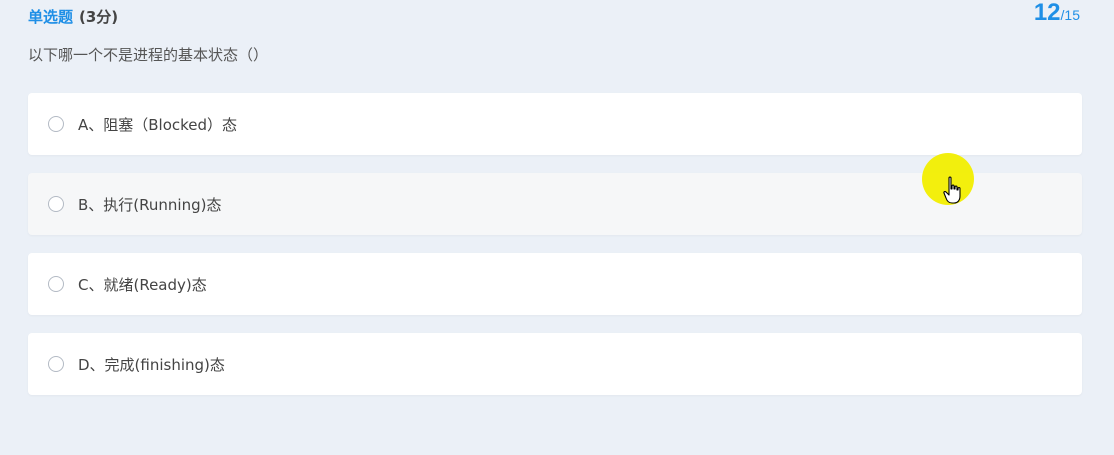 The image size is (1114, 455). Describe the element at coordinates (142, 284) in the screenshot. I see `option-label: C、就绪(Ready)态` at that location.